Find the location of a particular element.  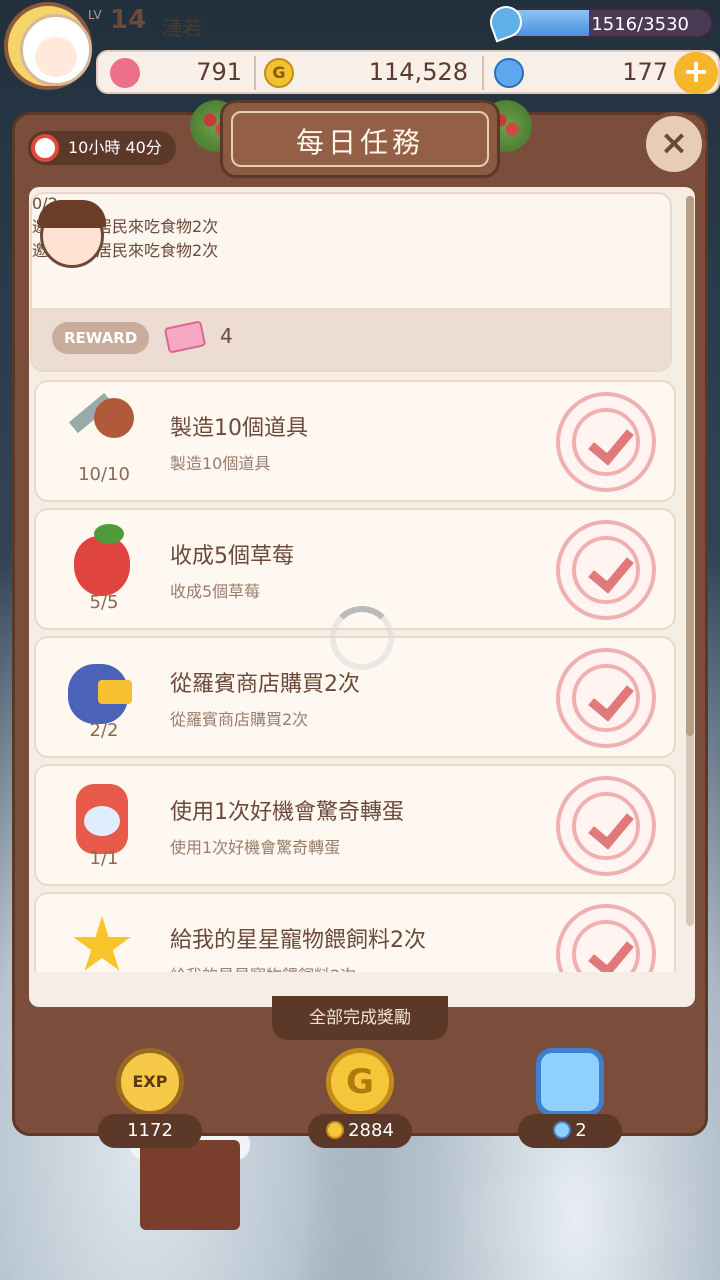

loading-spinner-icon is located at coordinates (362, 638).